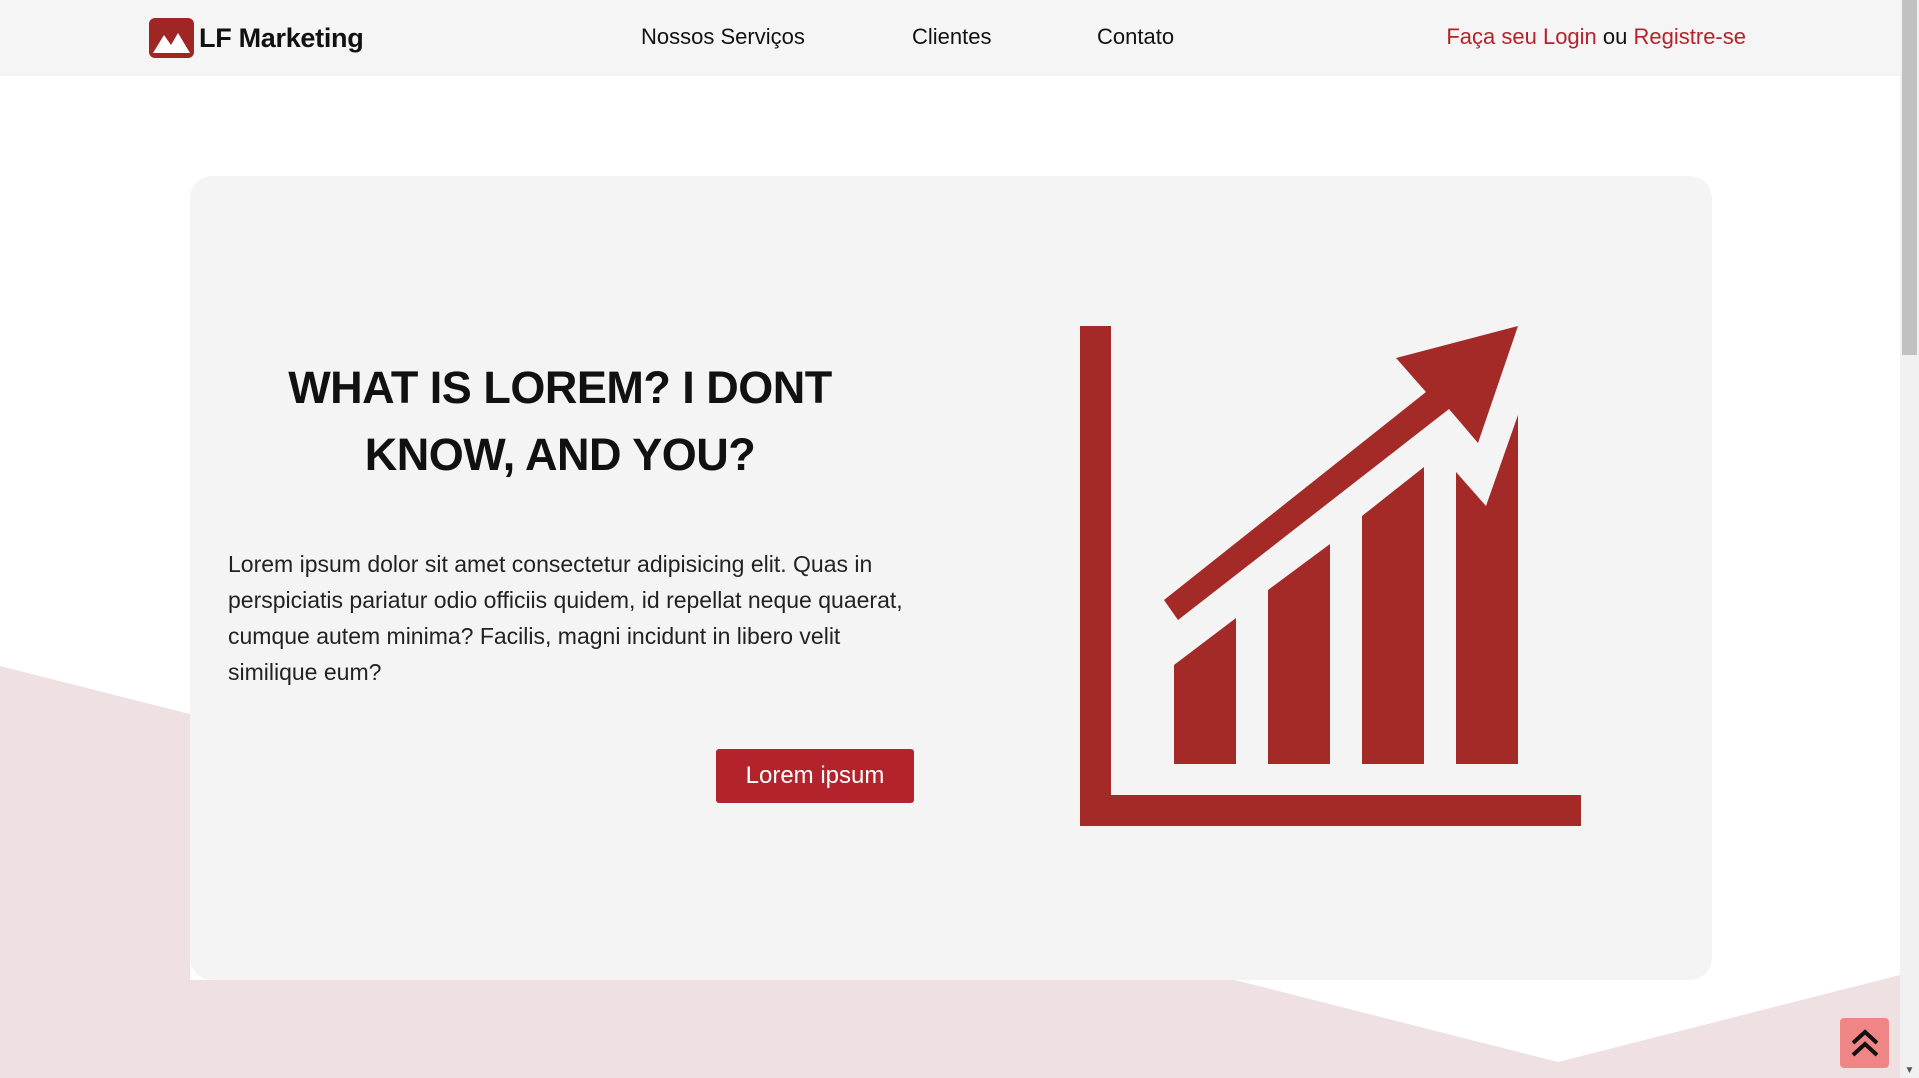 Image resolution: width=1919 pixels, height=1078 pixels. Describe the element at coordinates (1690, 36) in the screenshot. I see `register-link: Registre-se` at that location.